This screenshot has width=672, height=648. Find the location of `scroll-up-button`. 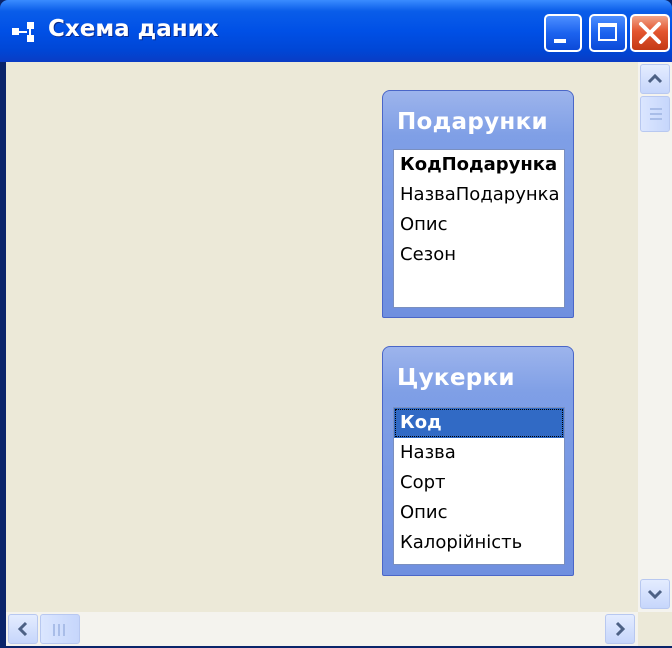

scroll-up-button is located at coordinates (655, 79).